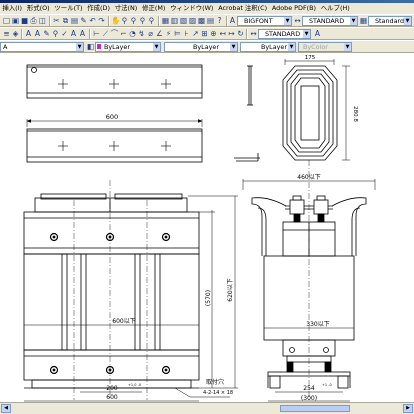 The height and width of the screenshot is (414, 414). What do you see at coordinates (114, 145) in the screenshot?
I see `bottom-plate-view` at bounding box center [114, 145].